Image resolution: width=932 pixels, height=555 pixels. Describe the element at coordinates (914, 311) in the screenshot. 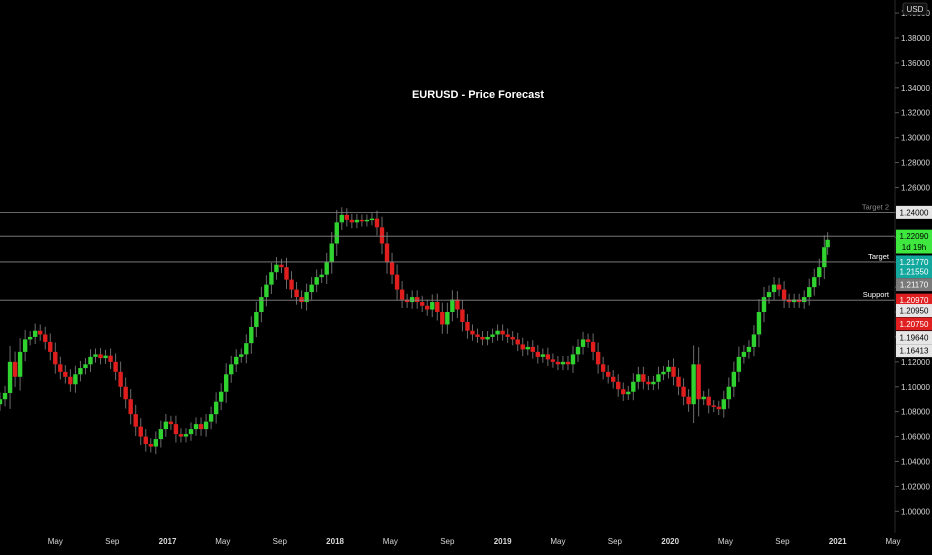

I see `price-badge-text: 1.20950` at that location.